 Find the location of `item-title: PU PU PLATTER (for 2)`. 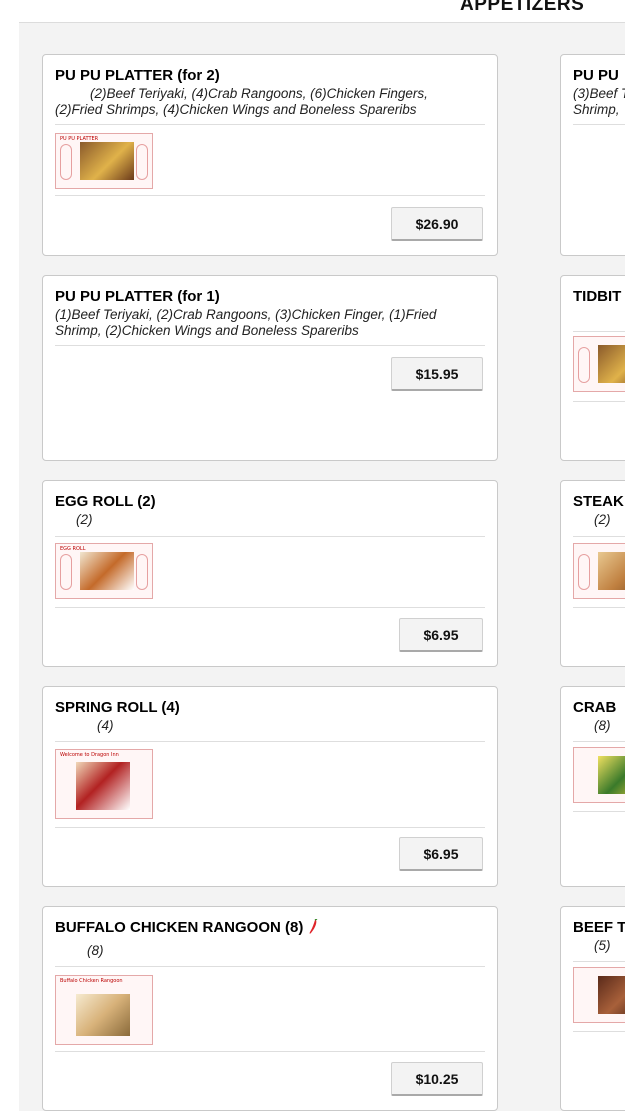

item-title: PU PU PLATTER (for 2) is located at coordinates (137, 75).